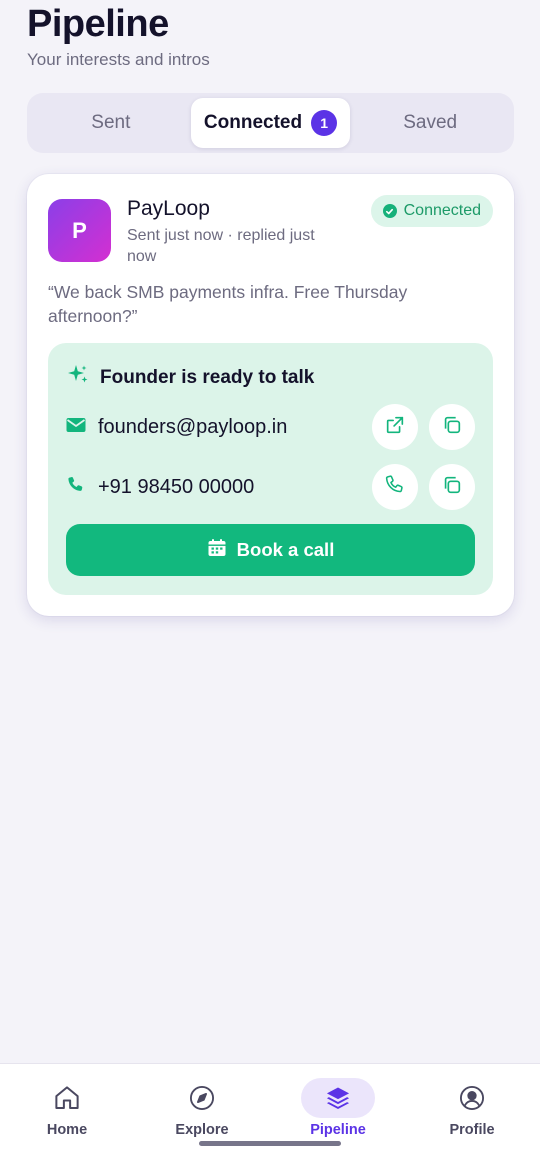 The width and height of the screenshot is (540, 1160). What do you see at coordinates (423, 487) in the screenshot?
I see `phone-actions` at bounding box center [423, 487].